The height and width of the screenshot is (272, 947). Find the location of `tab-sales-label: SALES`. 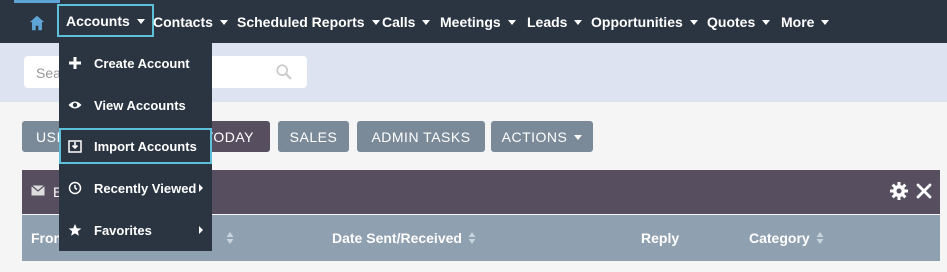

tab-sales-label: SALES is located at coordinates (313, 136).